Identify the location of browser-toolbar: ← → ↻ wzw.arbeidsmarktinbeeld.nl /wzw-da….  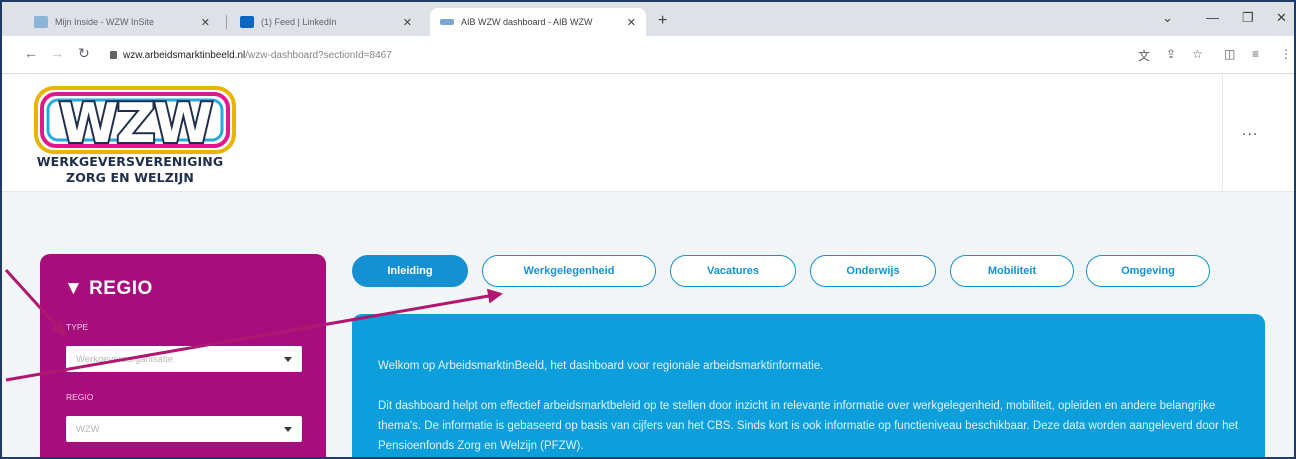
(648, 55).